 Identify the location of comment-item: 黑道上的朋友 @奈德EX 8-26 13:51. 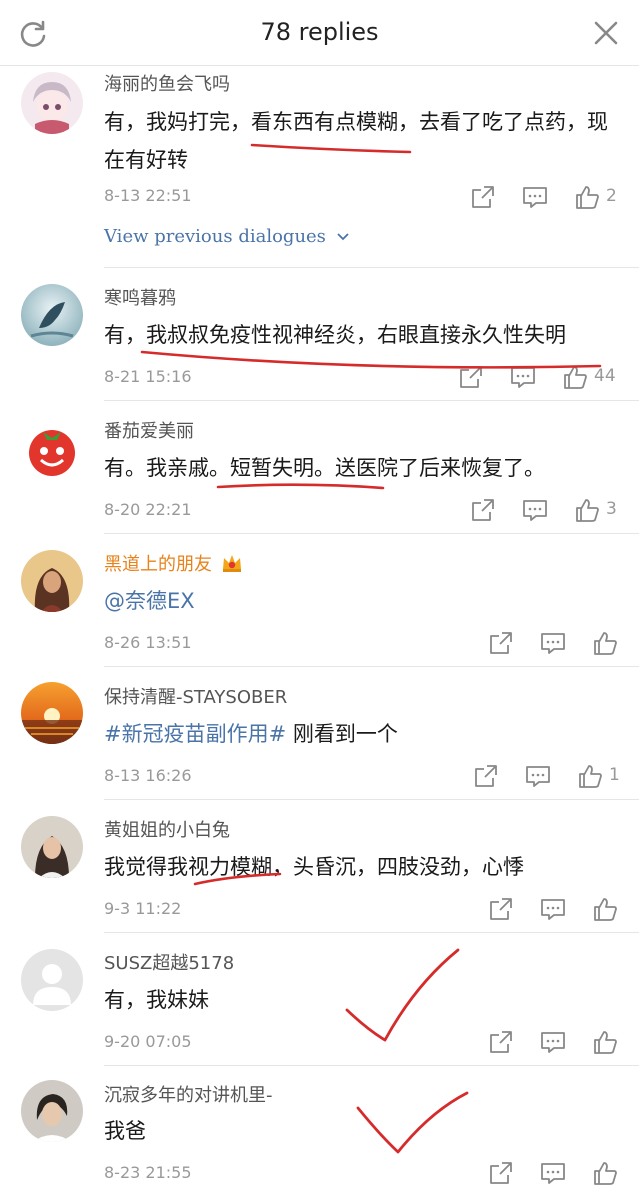
(319, 600).